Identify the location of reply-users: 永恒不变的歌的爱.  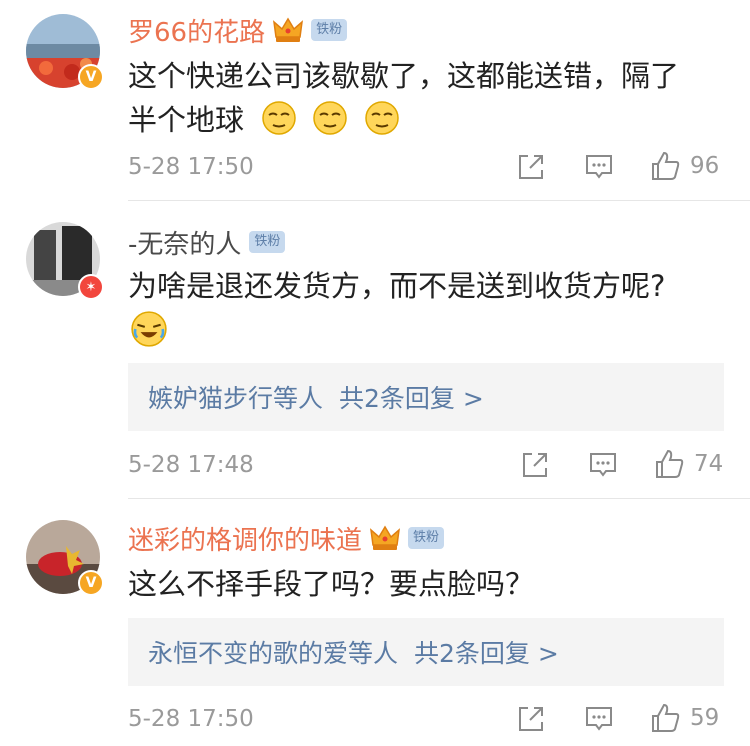
(248, 652).